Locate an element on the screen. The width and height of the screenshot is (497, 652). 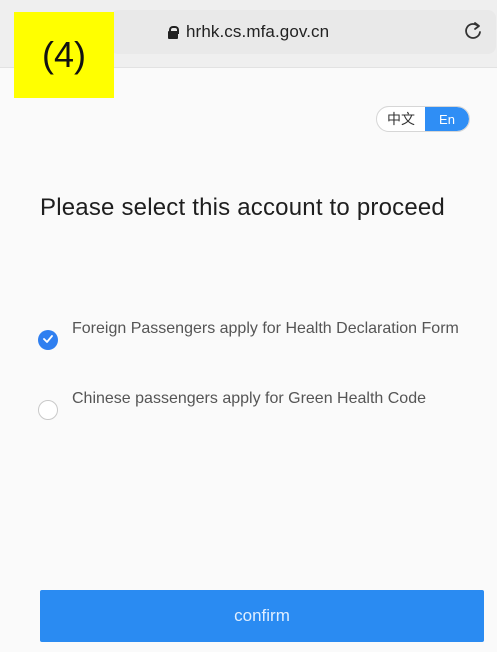
page-title: Please select this account to proceed is located at coordinates (242, 207).